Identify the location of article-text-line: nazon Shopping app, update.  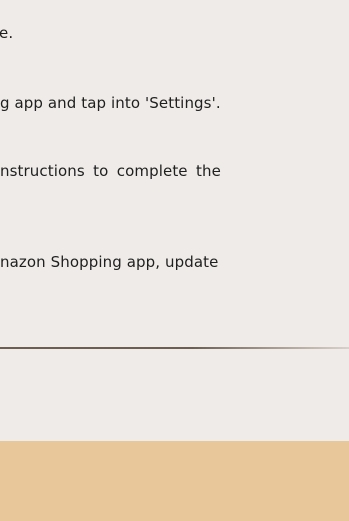
(109, 262).